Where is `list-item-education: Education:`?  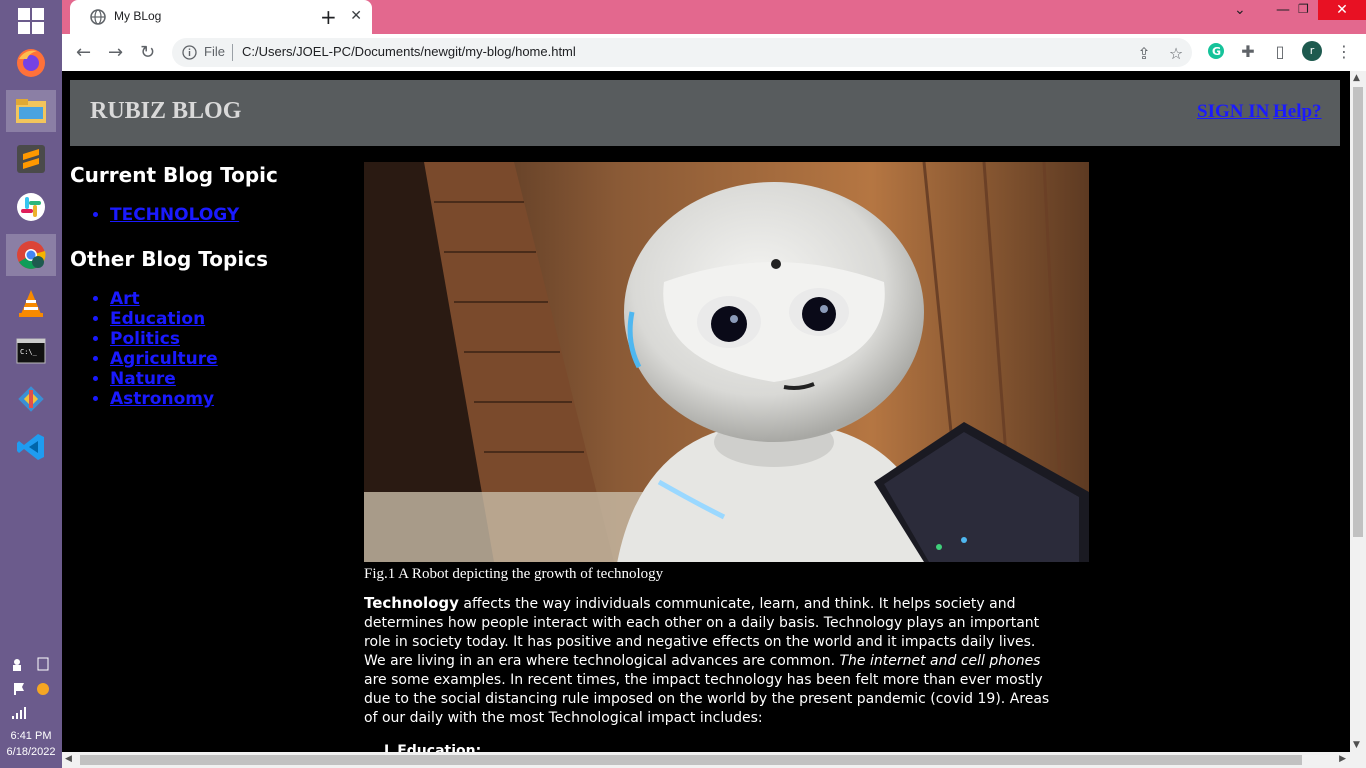 list-item-education: Education: is located at coordinates (439, 747).